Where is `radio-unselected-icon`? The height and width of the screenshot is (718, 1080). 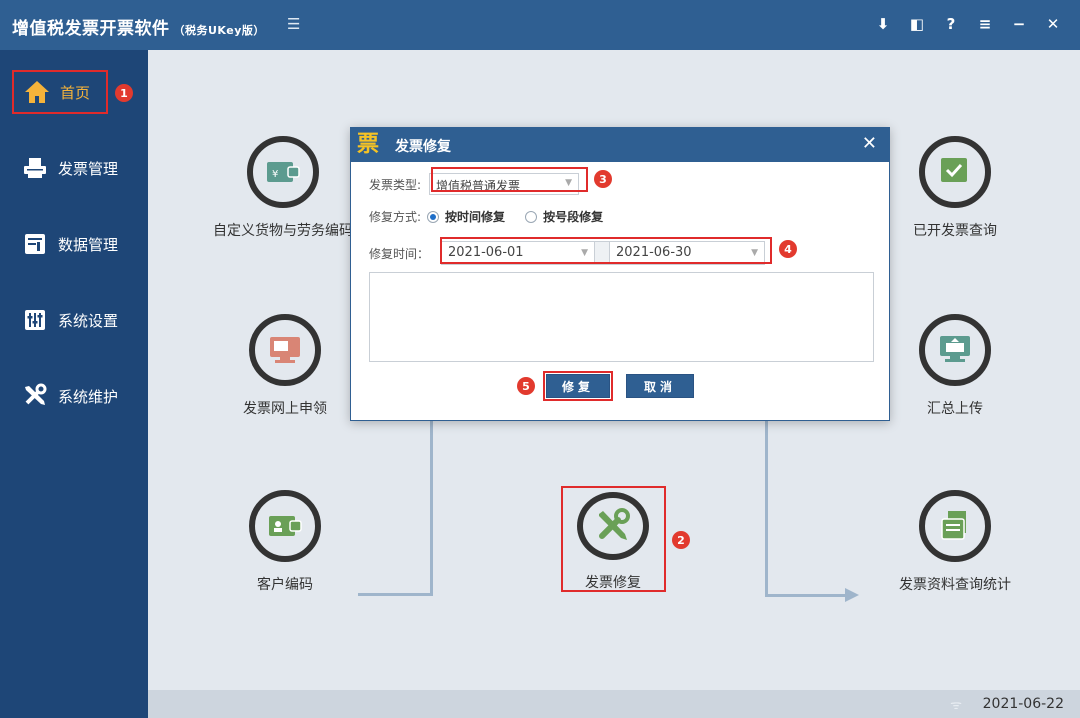 radio-unselected-icon is located at coordinates (531, 216).